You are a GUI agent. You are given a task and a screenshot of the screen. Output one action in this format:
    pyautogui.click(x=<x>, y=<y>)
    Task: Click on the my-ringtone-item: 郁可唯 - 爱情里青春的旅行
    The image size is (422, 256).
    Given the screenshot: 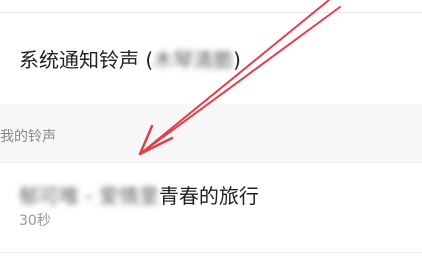 What is the action you would take?
    pyautogui.click(x=139, y=196)
    